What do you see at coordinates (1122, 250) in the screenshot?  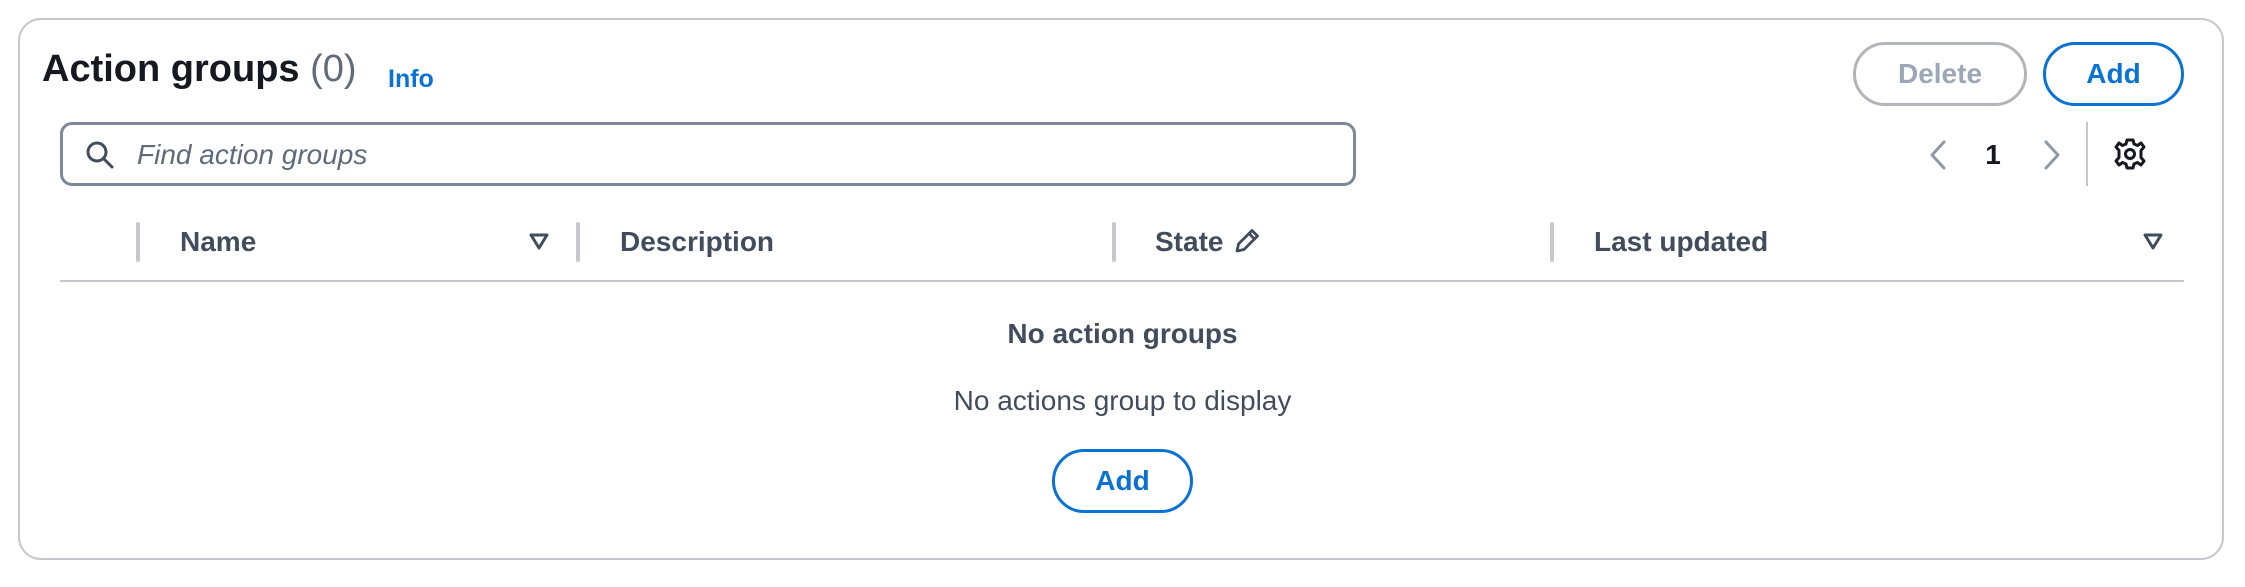 I see `table-header: Name Description State Last updated` at bounding box center [1122, 250].